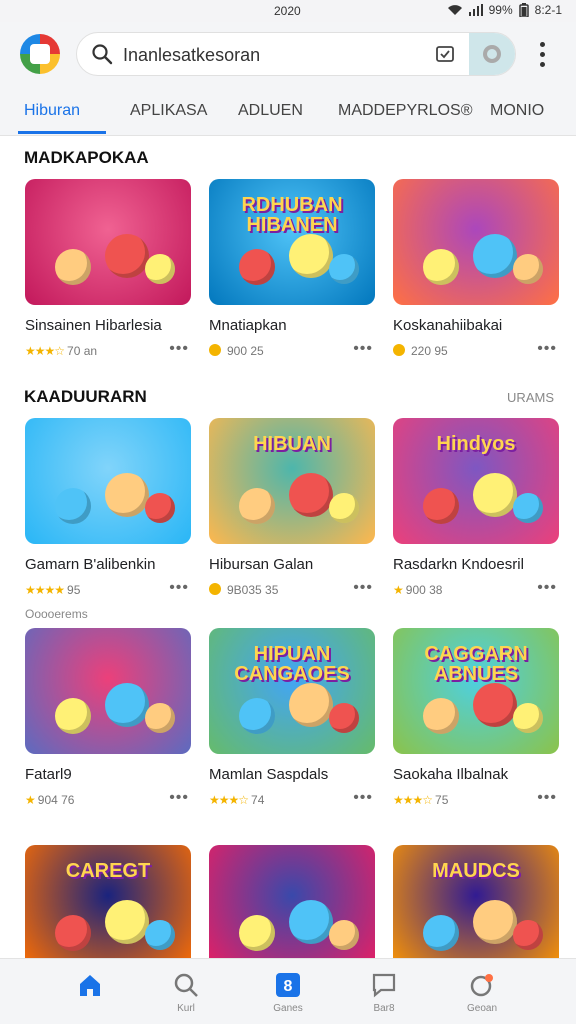 The width and height of the screenshot is (576, 1024). Describe the element at coordinates (292, 242) in the screenshot. I see `app-thumbnail: RDHUBAN HIBANEN` at that location.